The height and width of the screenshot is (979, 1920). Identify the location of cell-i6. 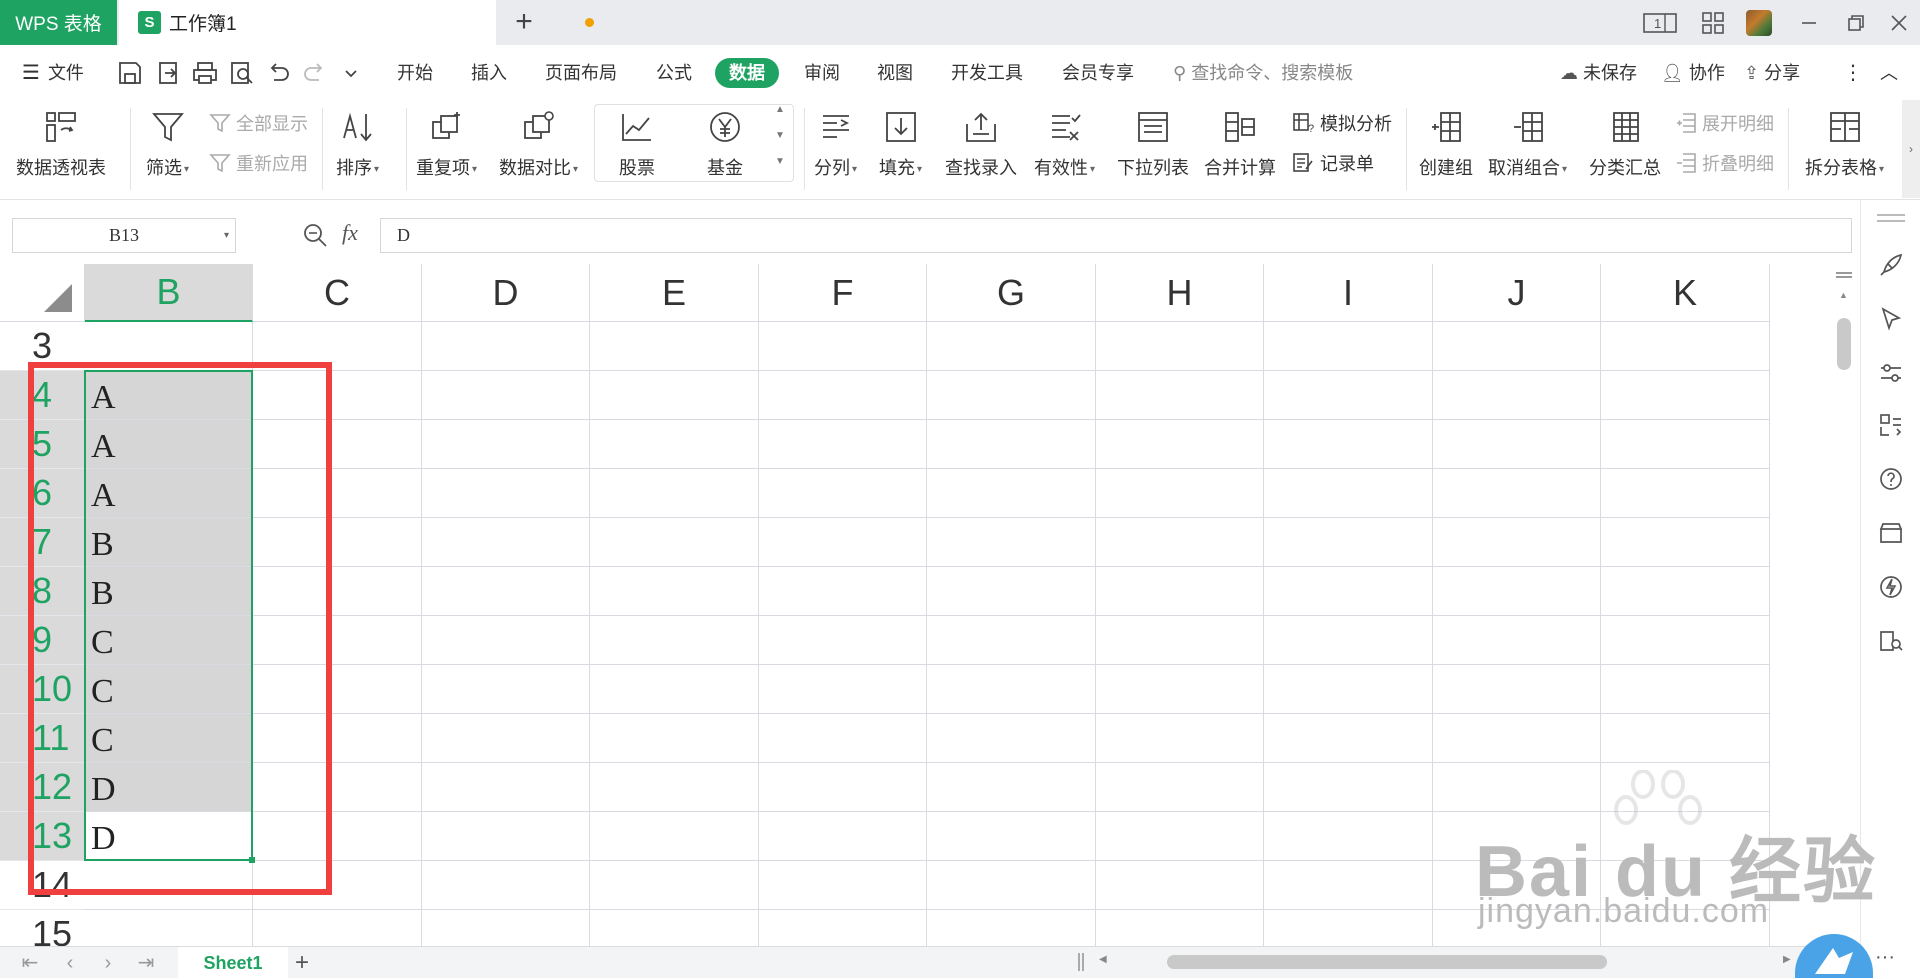
(1348, 493).